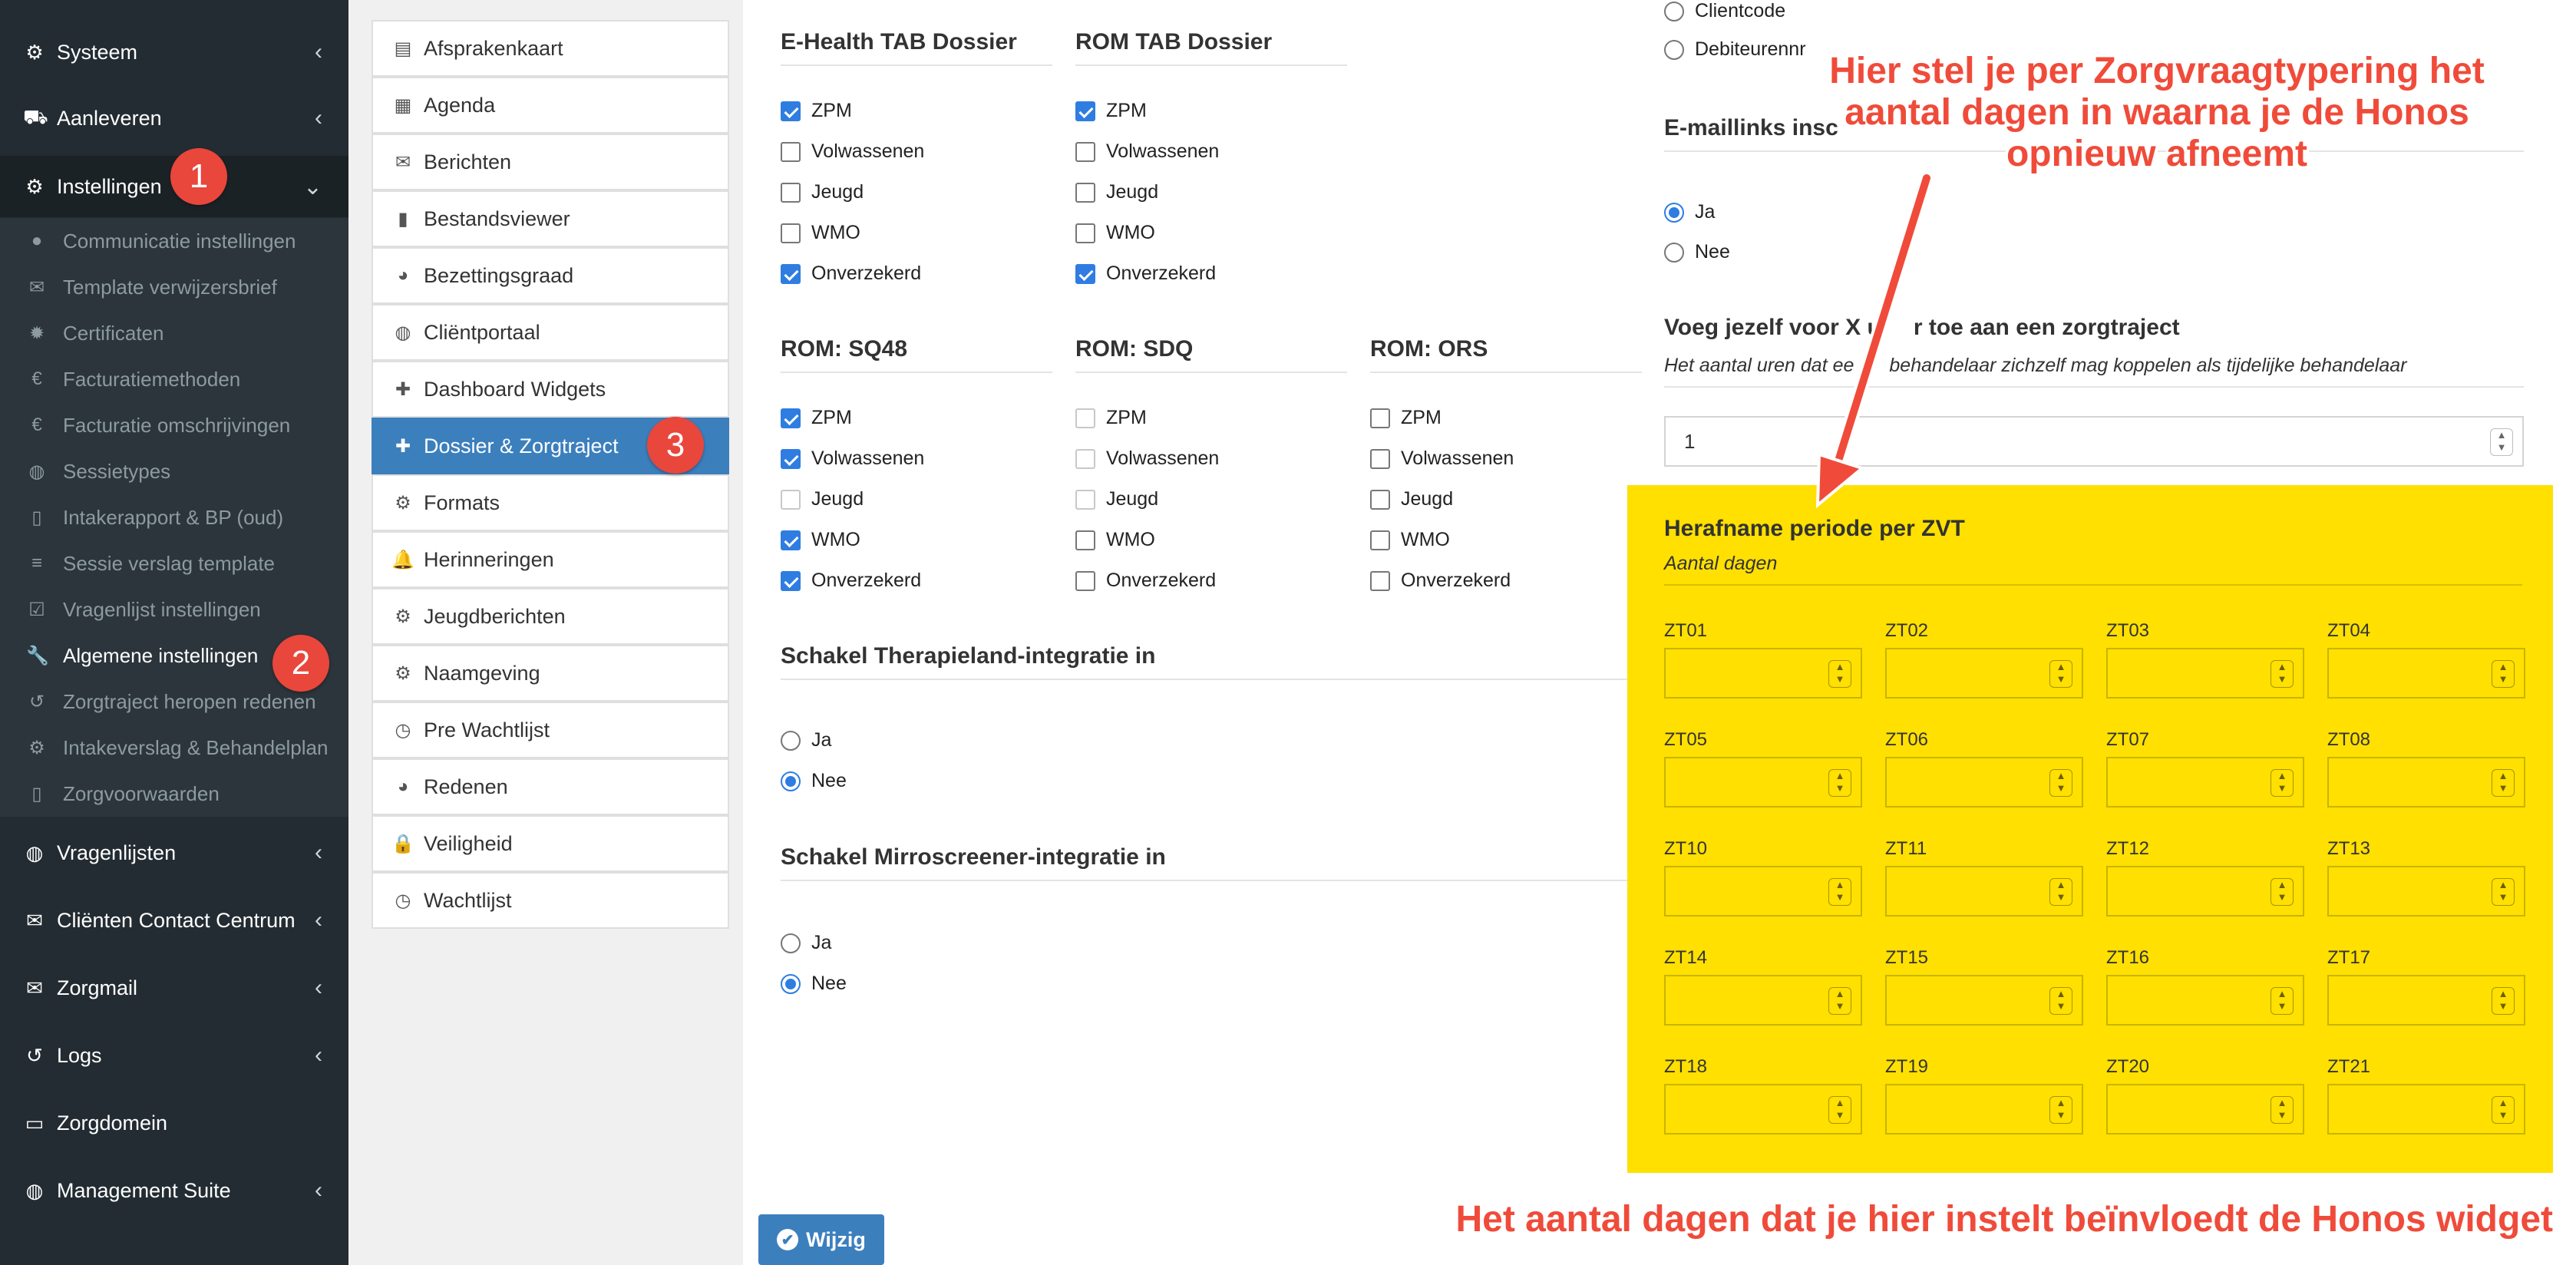  Describe the element at coordinates (1724, 11) in the screenshot. I see `identifier-clientcode-radio: Clientcode` at that location.